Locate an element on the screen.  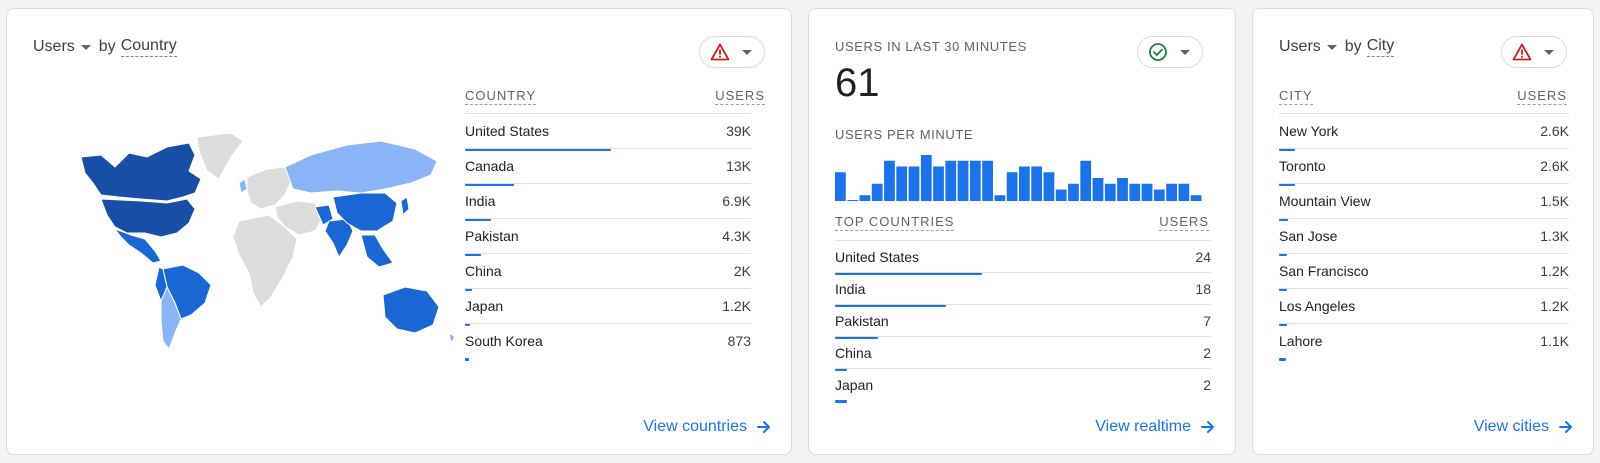
row-share-bar is located at coordinates (841, 401).